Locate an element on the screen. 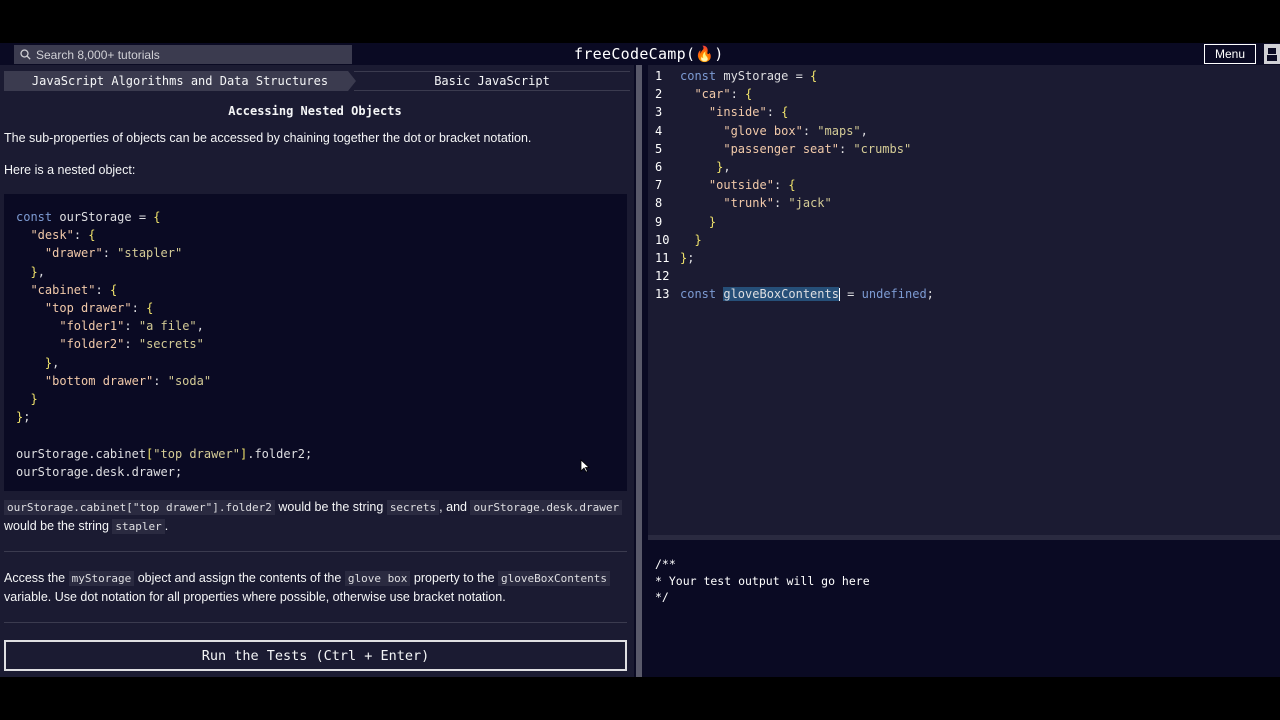  line-content: "car": { is located at coordinates (716, 94).